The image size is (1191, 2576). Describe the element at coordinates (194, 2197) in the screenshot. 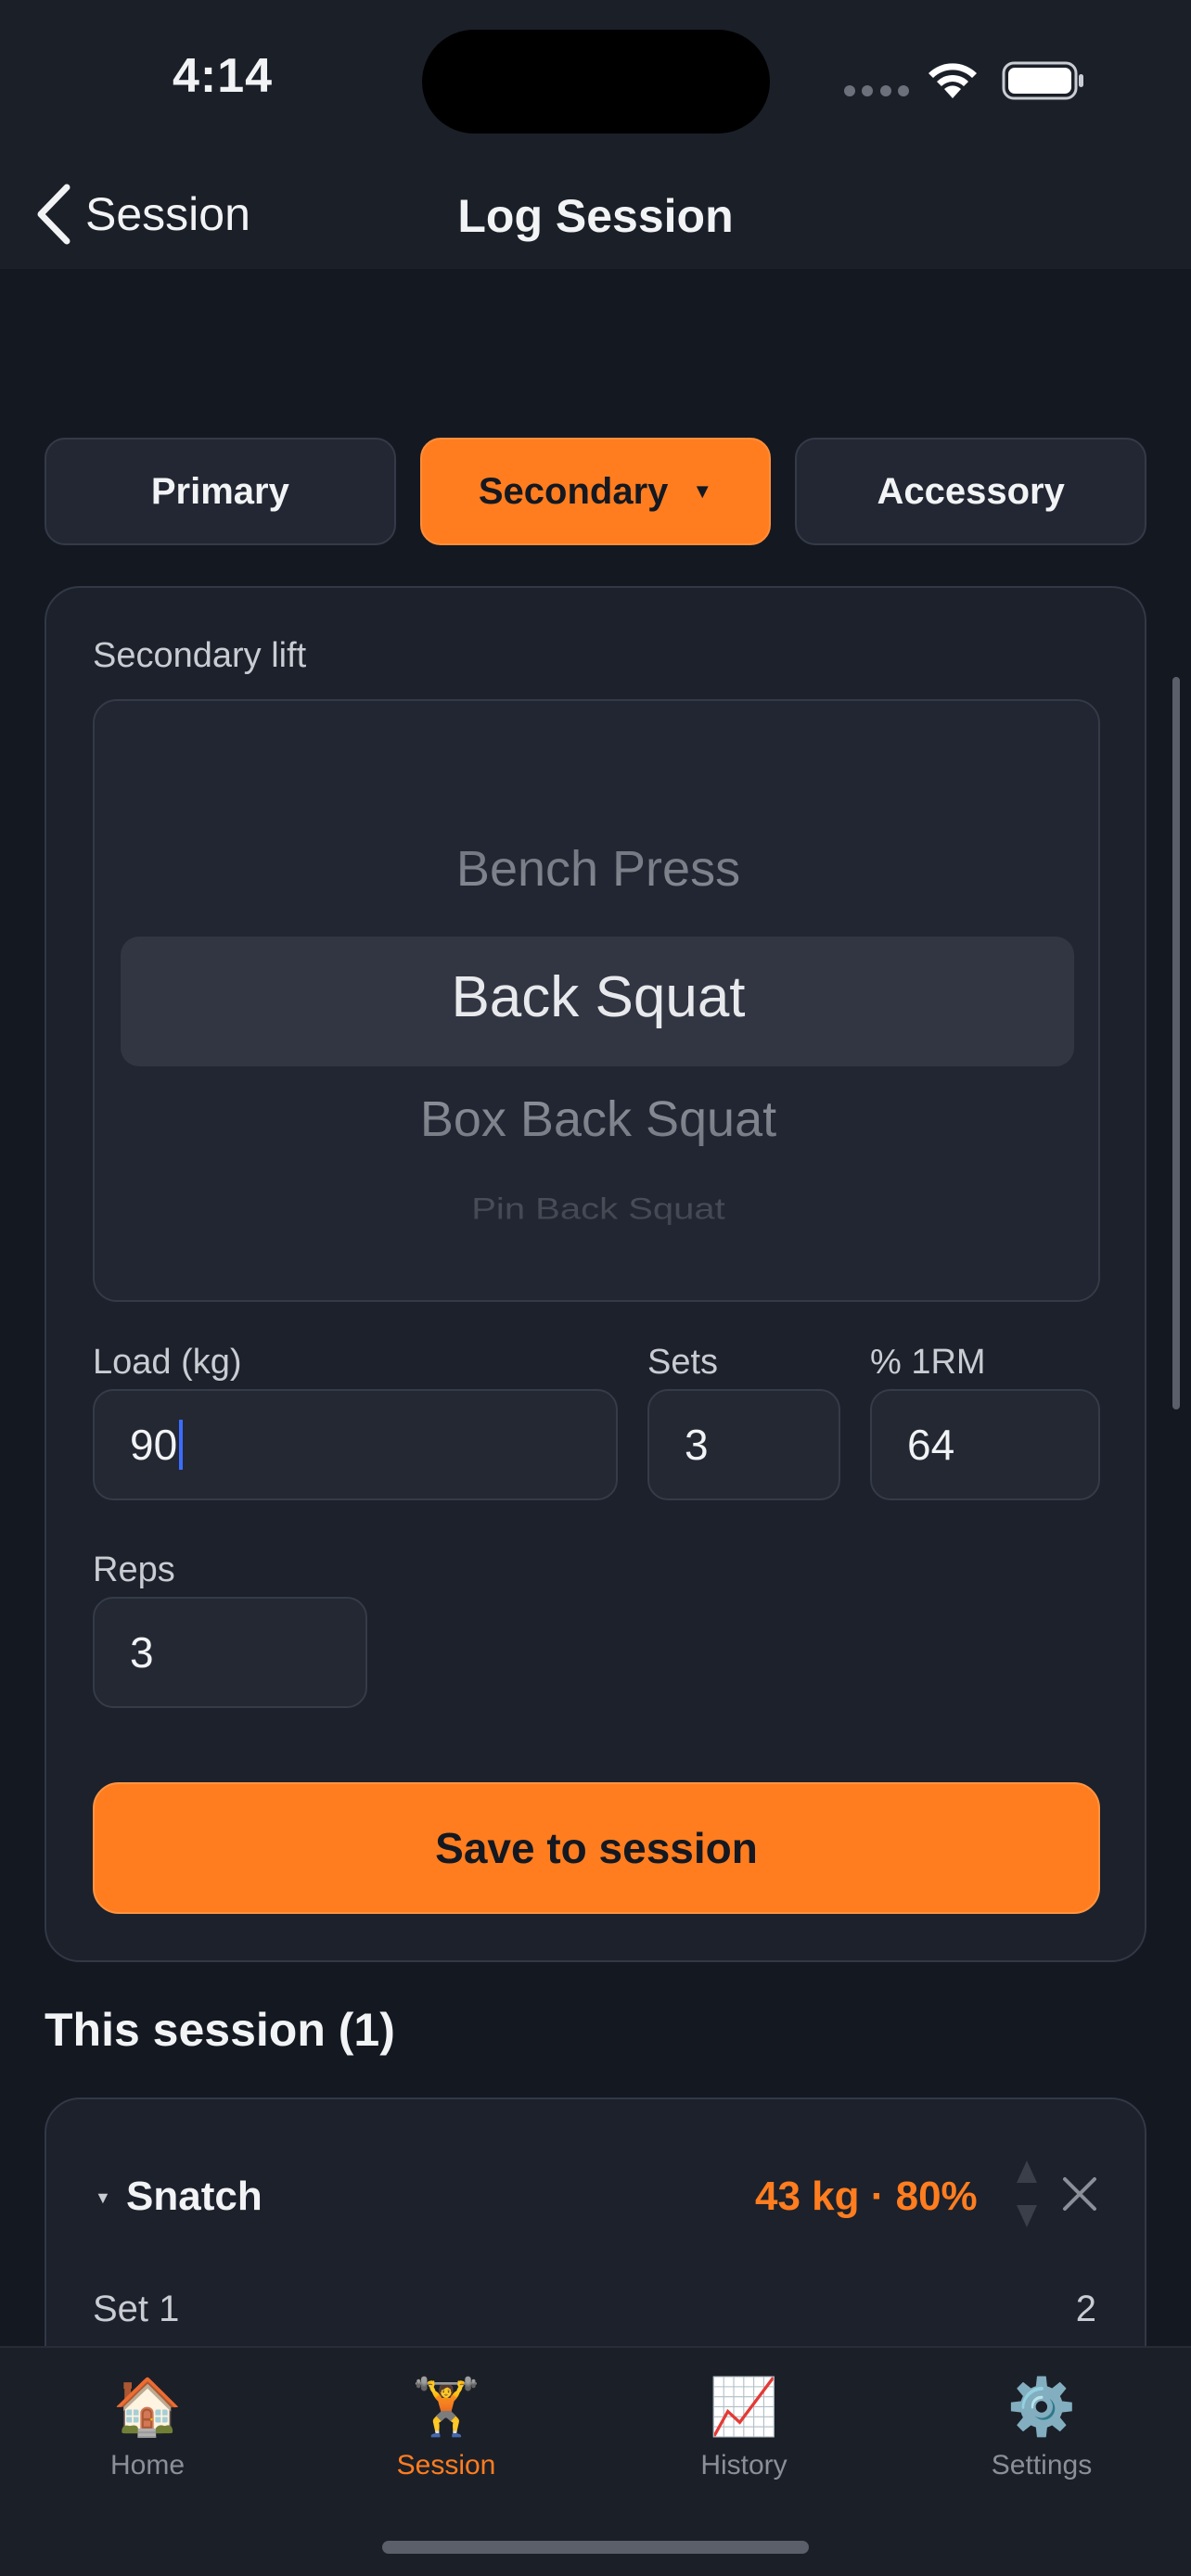

I see `entry-lift-name: Snatch` at that location.